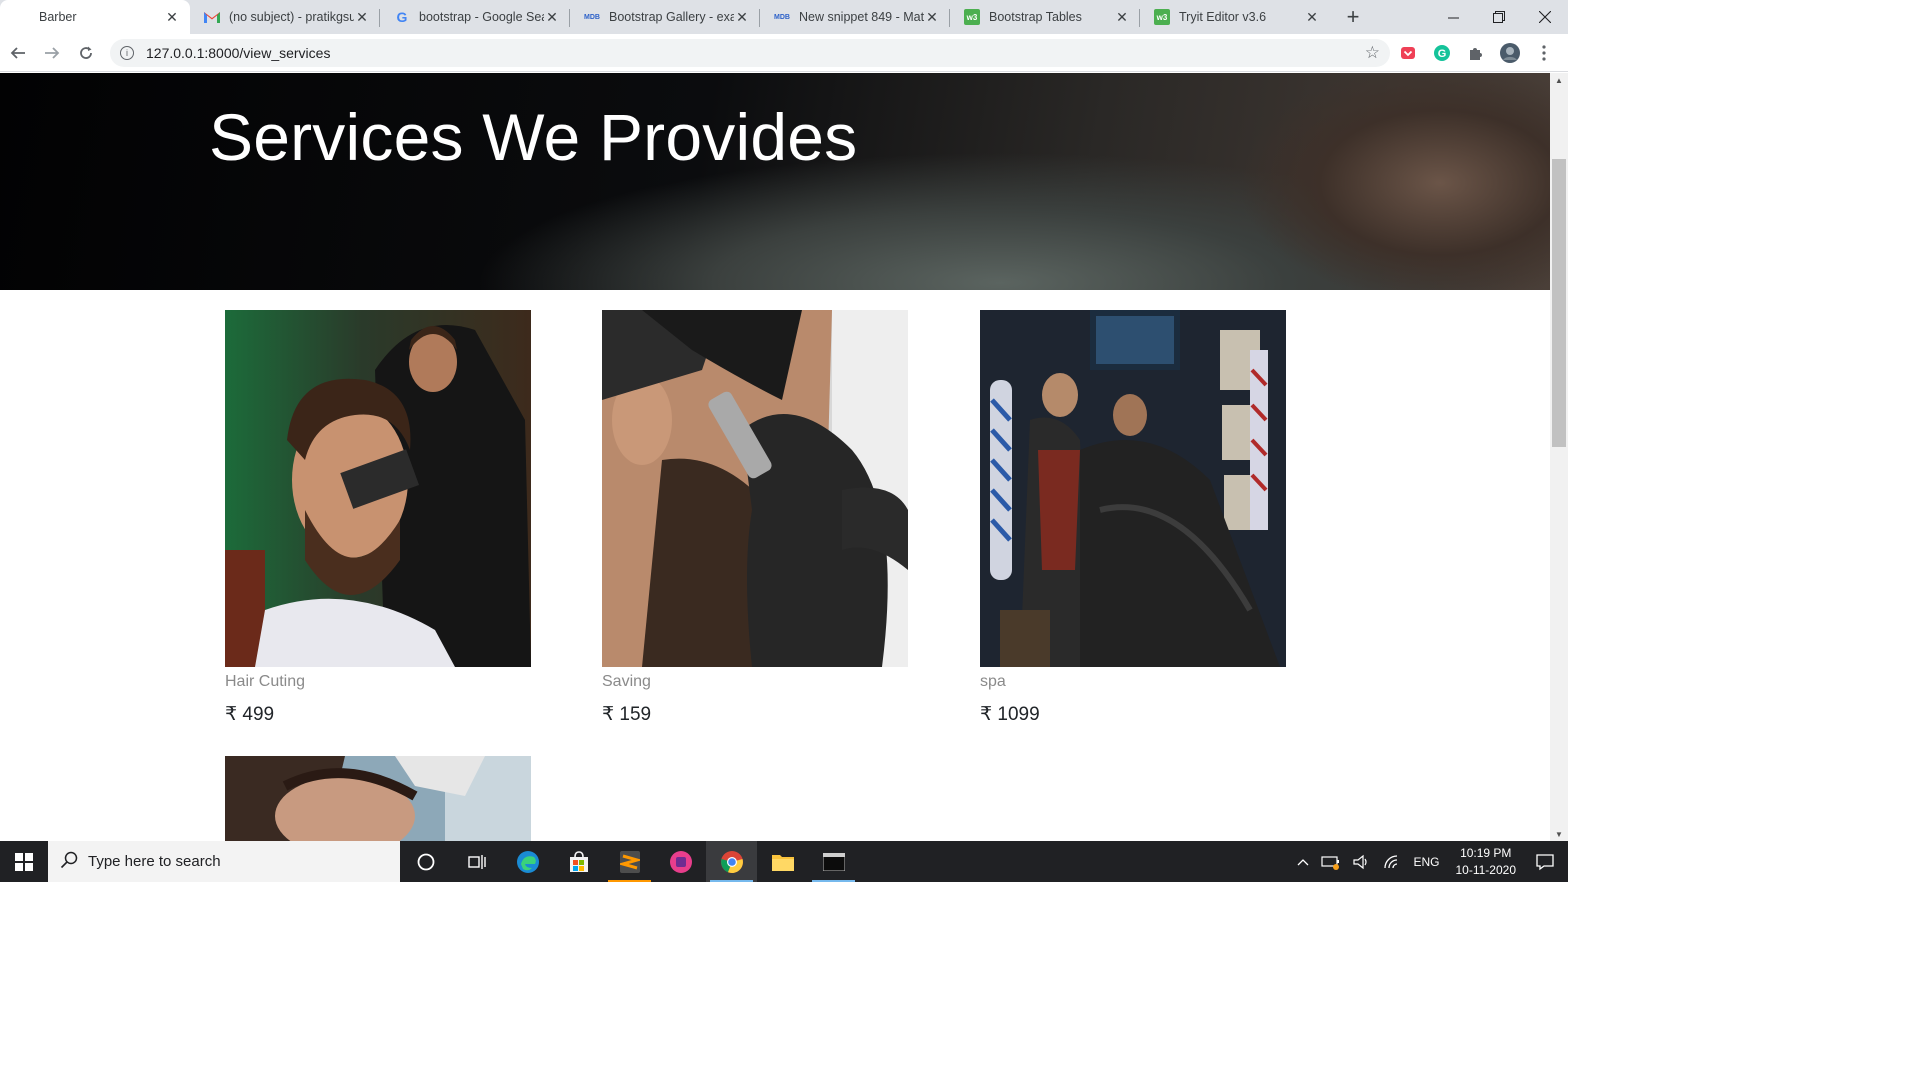  I want to click on menu-kebab-icon, so click(1544, 53).